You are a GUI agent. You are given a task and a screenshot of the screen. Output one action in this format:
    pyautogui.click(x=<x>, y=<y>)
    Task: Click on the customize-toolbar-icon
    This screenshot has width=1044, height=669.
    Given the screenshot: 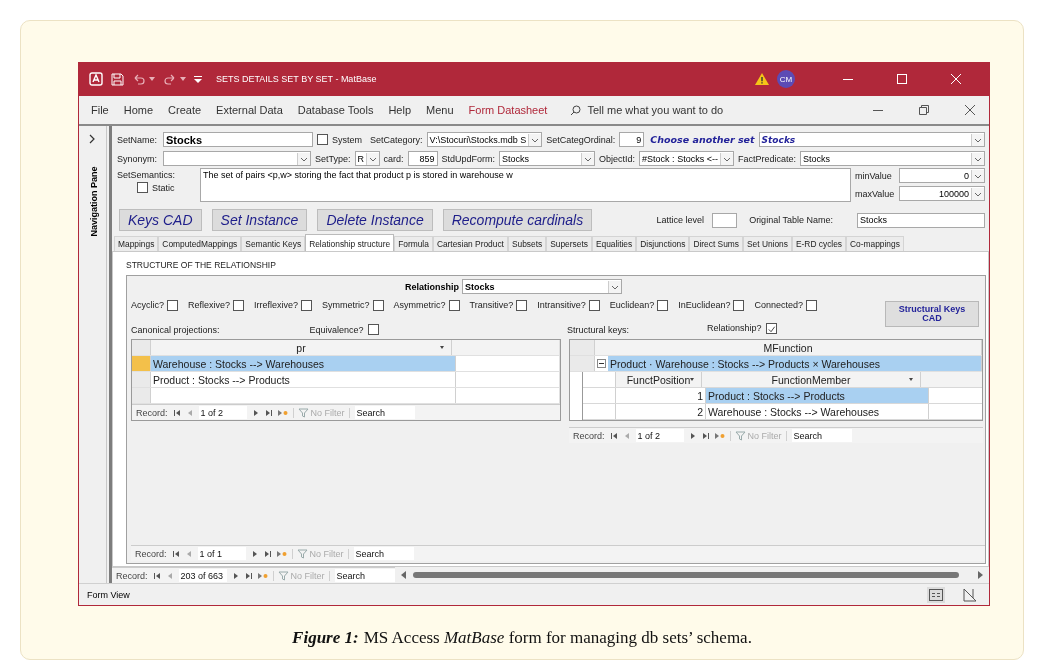 What is the action you would take?
    pyautogui.click(x=198, y=79)
    